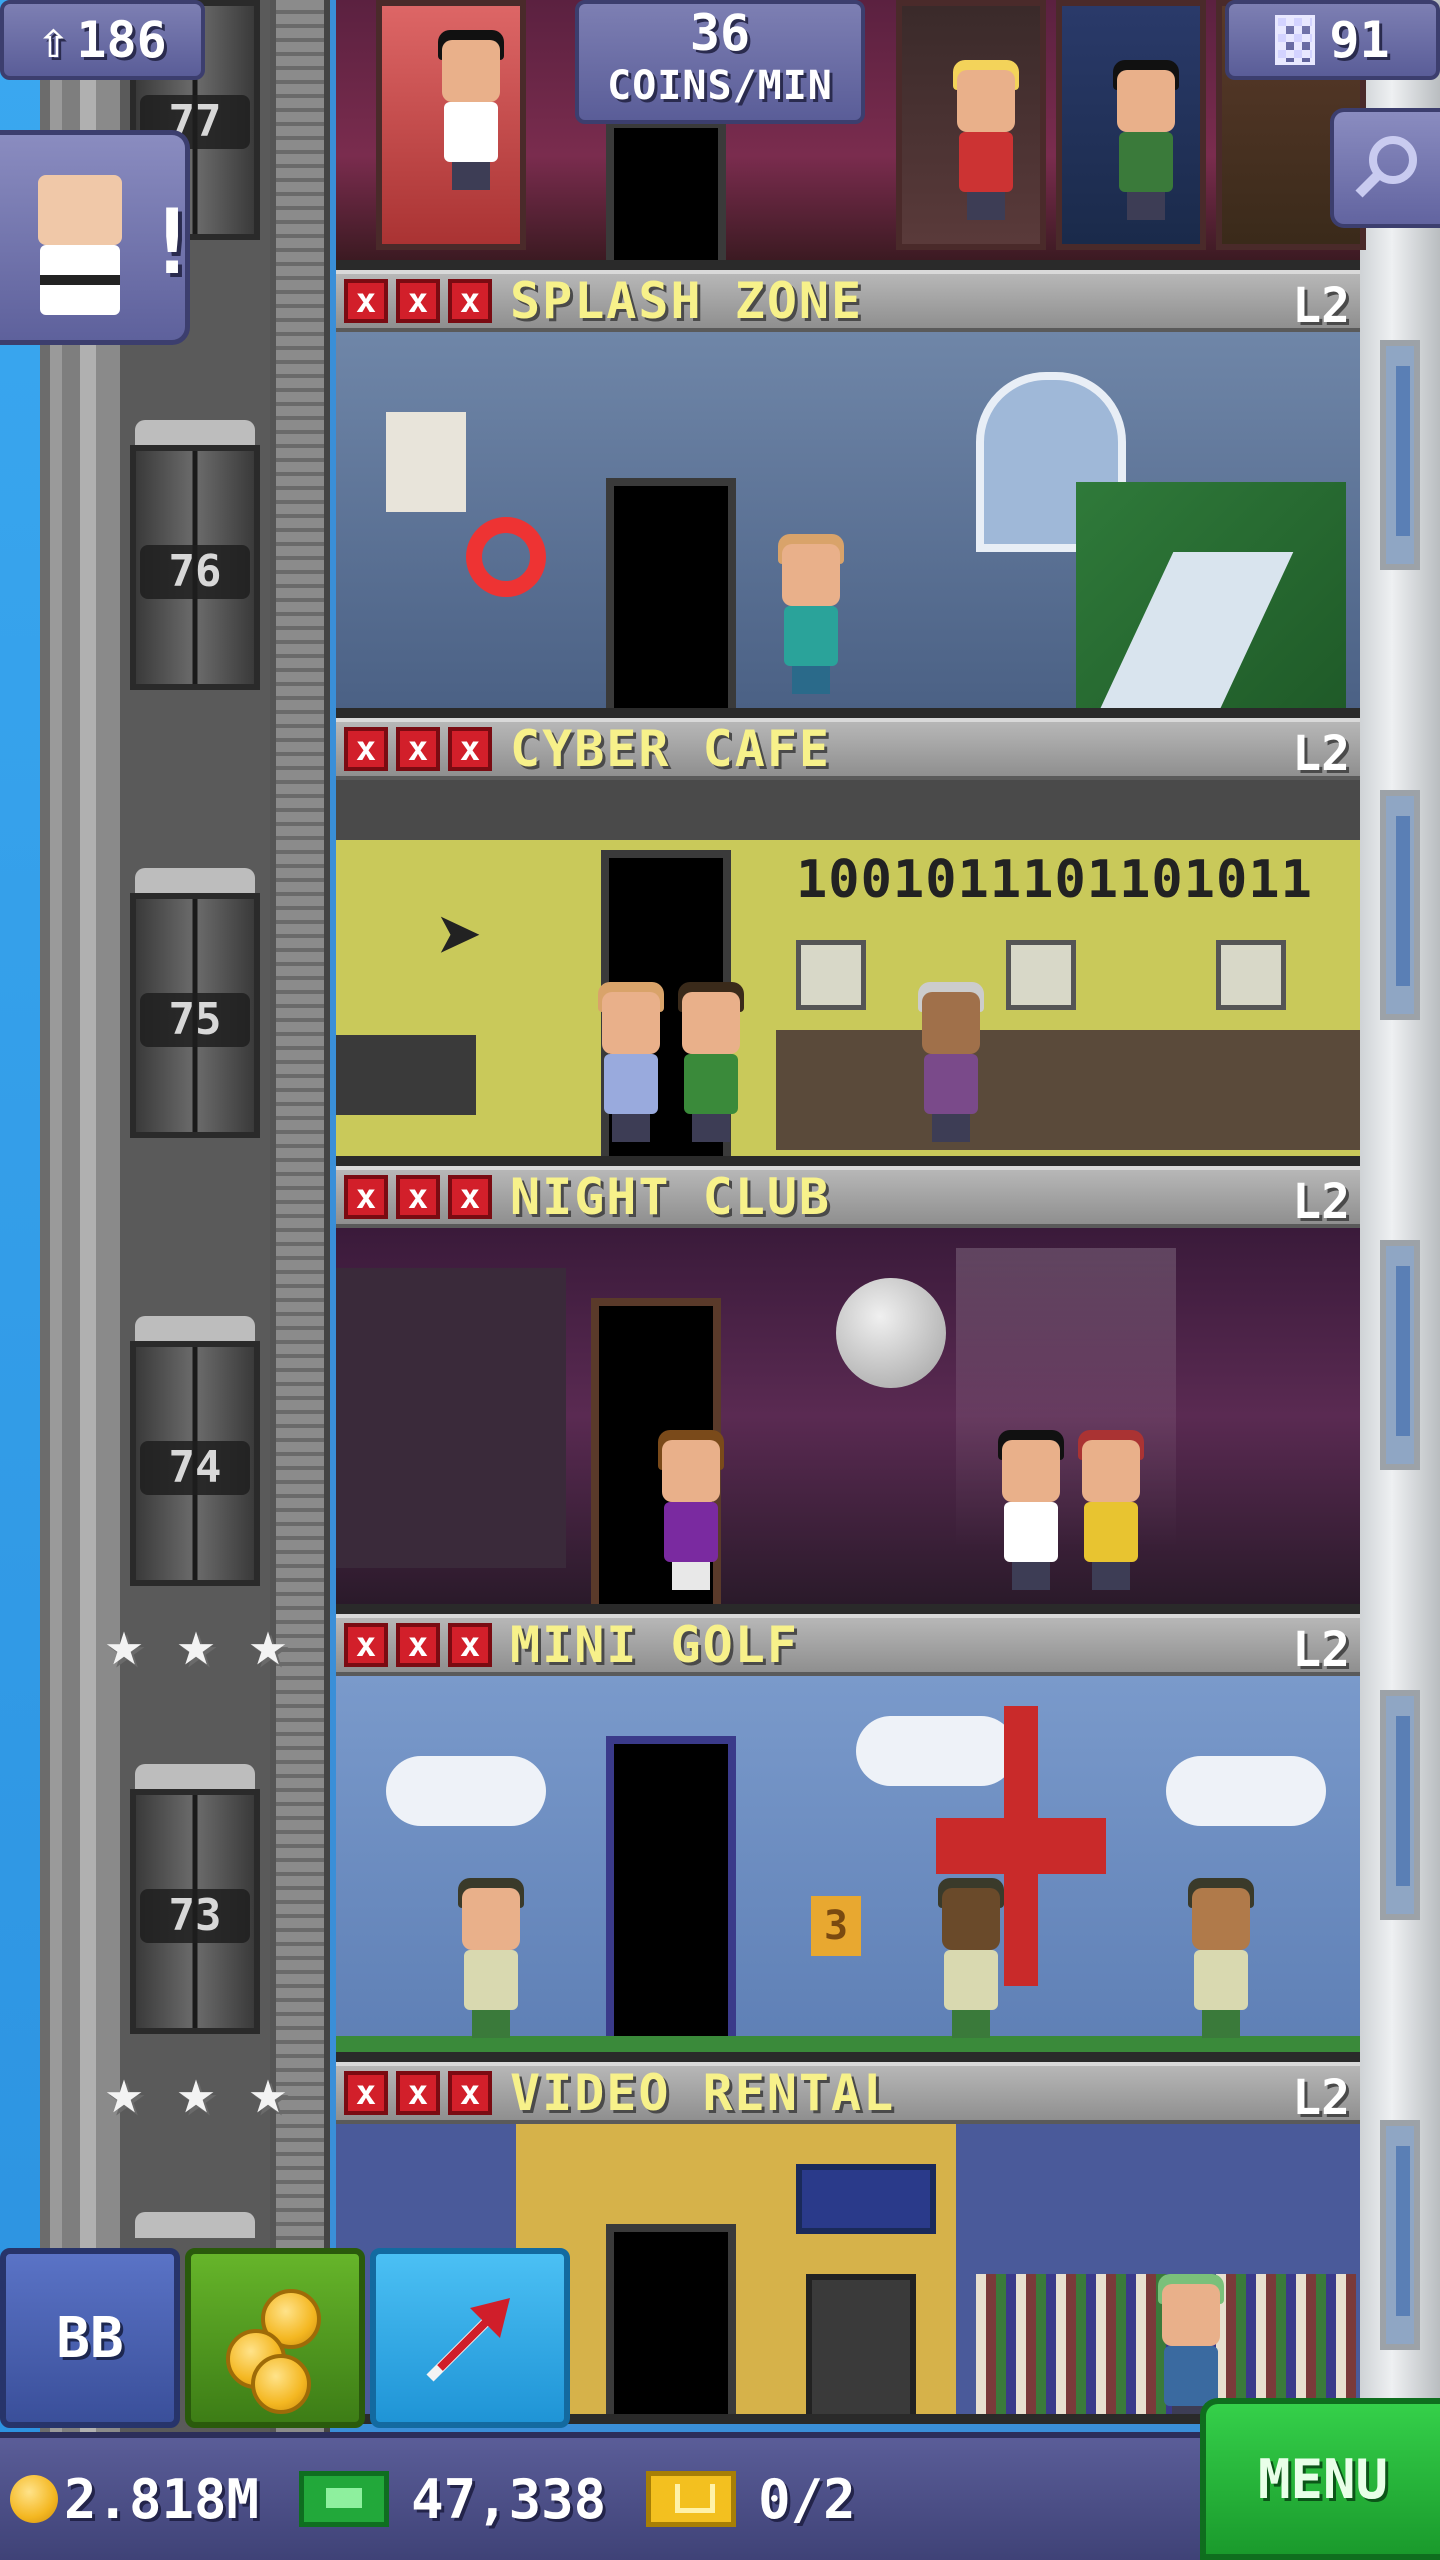  Describe the element at coordinates (1041, 975) in the screenshot. I see `computer-icon` at that location.